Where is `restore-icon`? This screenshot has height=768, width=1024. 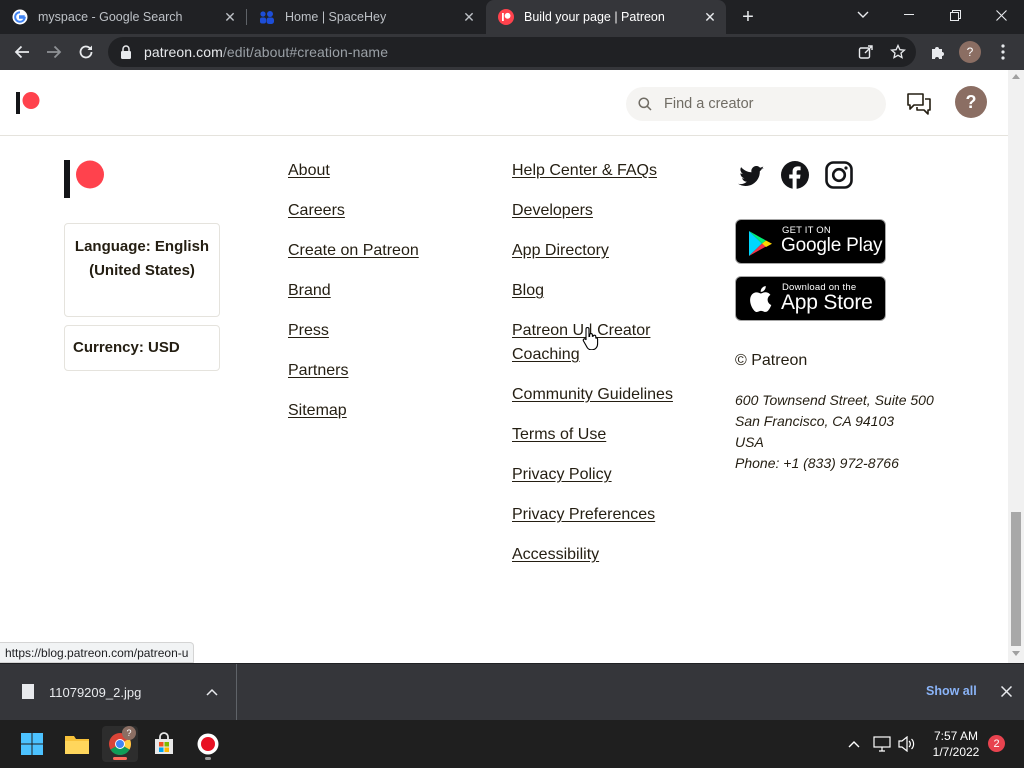 restore-icon is located at coordinates (955, 15).